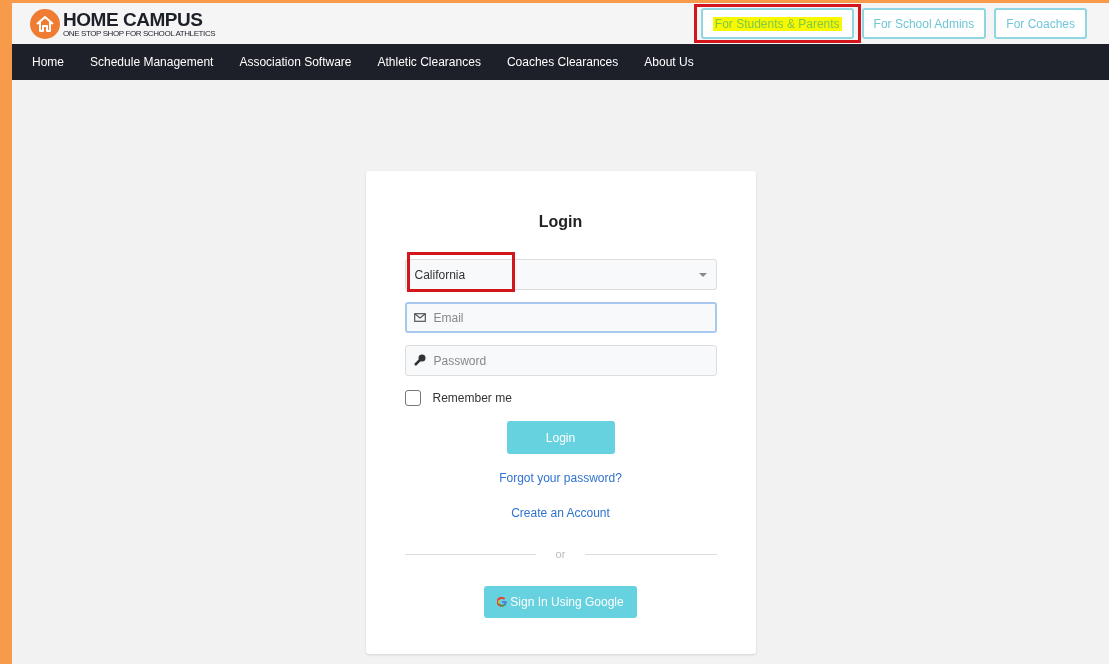 This screenshot has height=664, width=1109. Describe the element at coordinates (562, 62) in the screenshot. I see `nav-link: Coaches Clearances` at that location.